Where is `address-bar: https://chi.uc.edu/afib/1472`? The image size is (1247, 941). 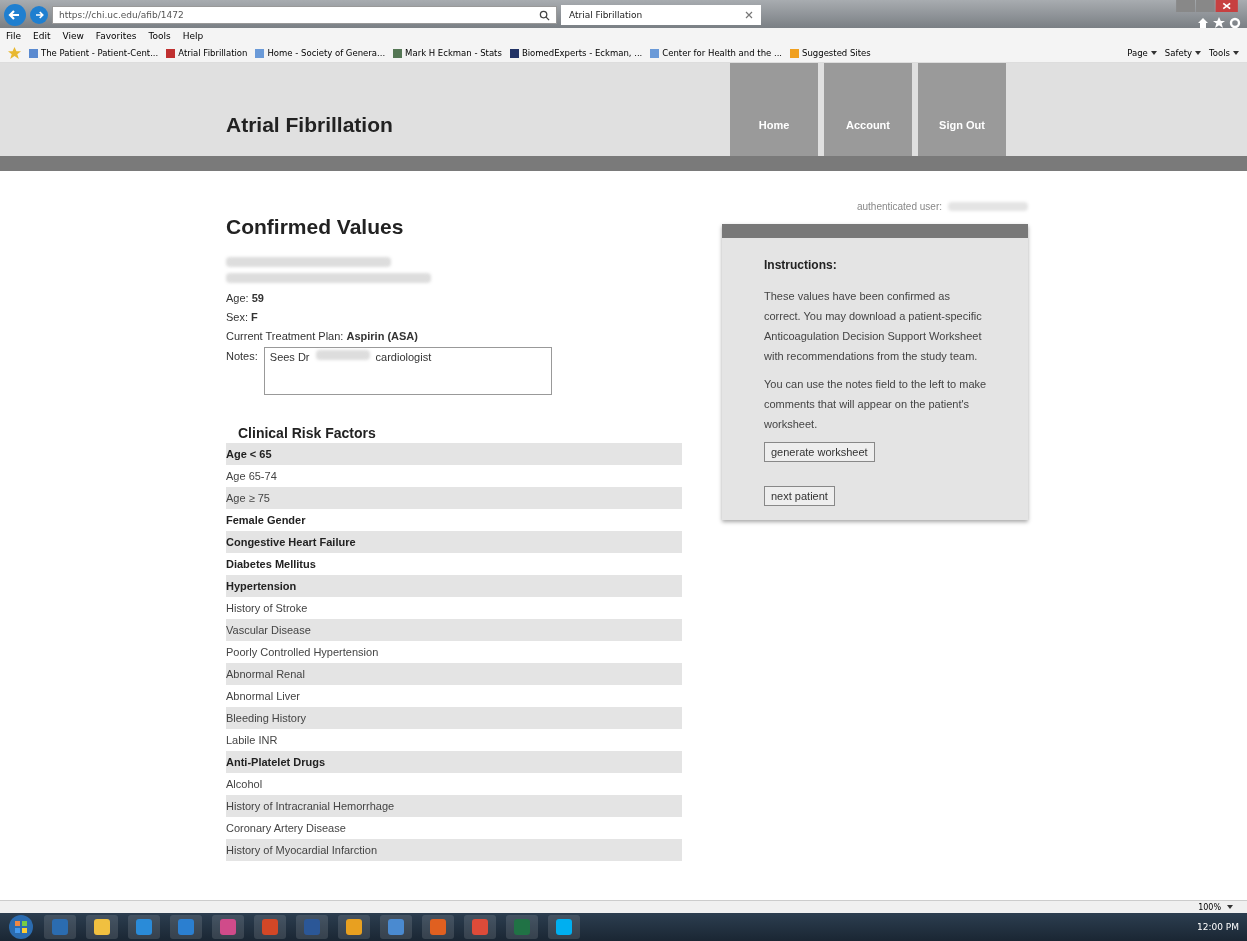 address-bar: https://chi.uc.edu/afib/1472 is located at coordinates (304, 15).